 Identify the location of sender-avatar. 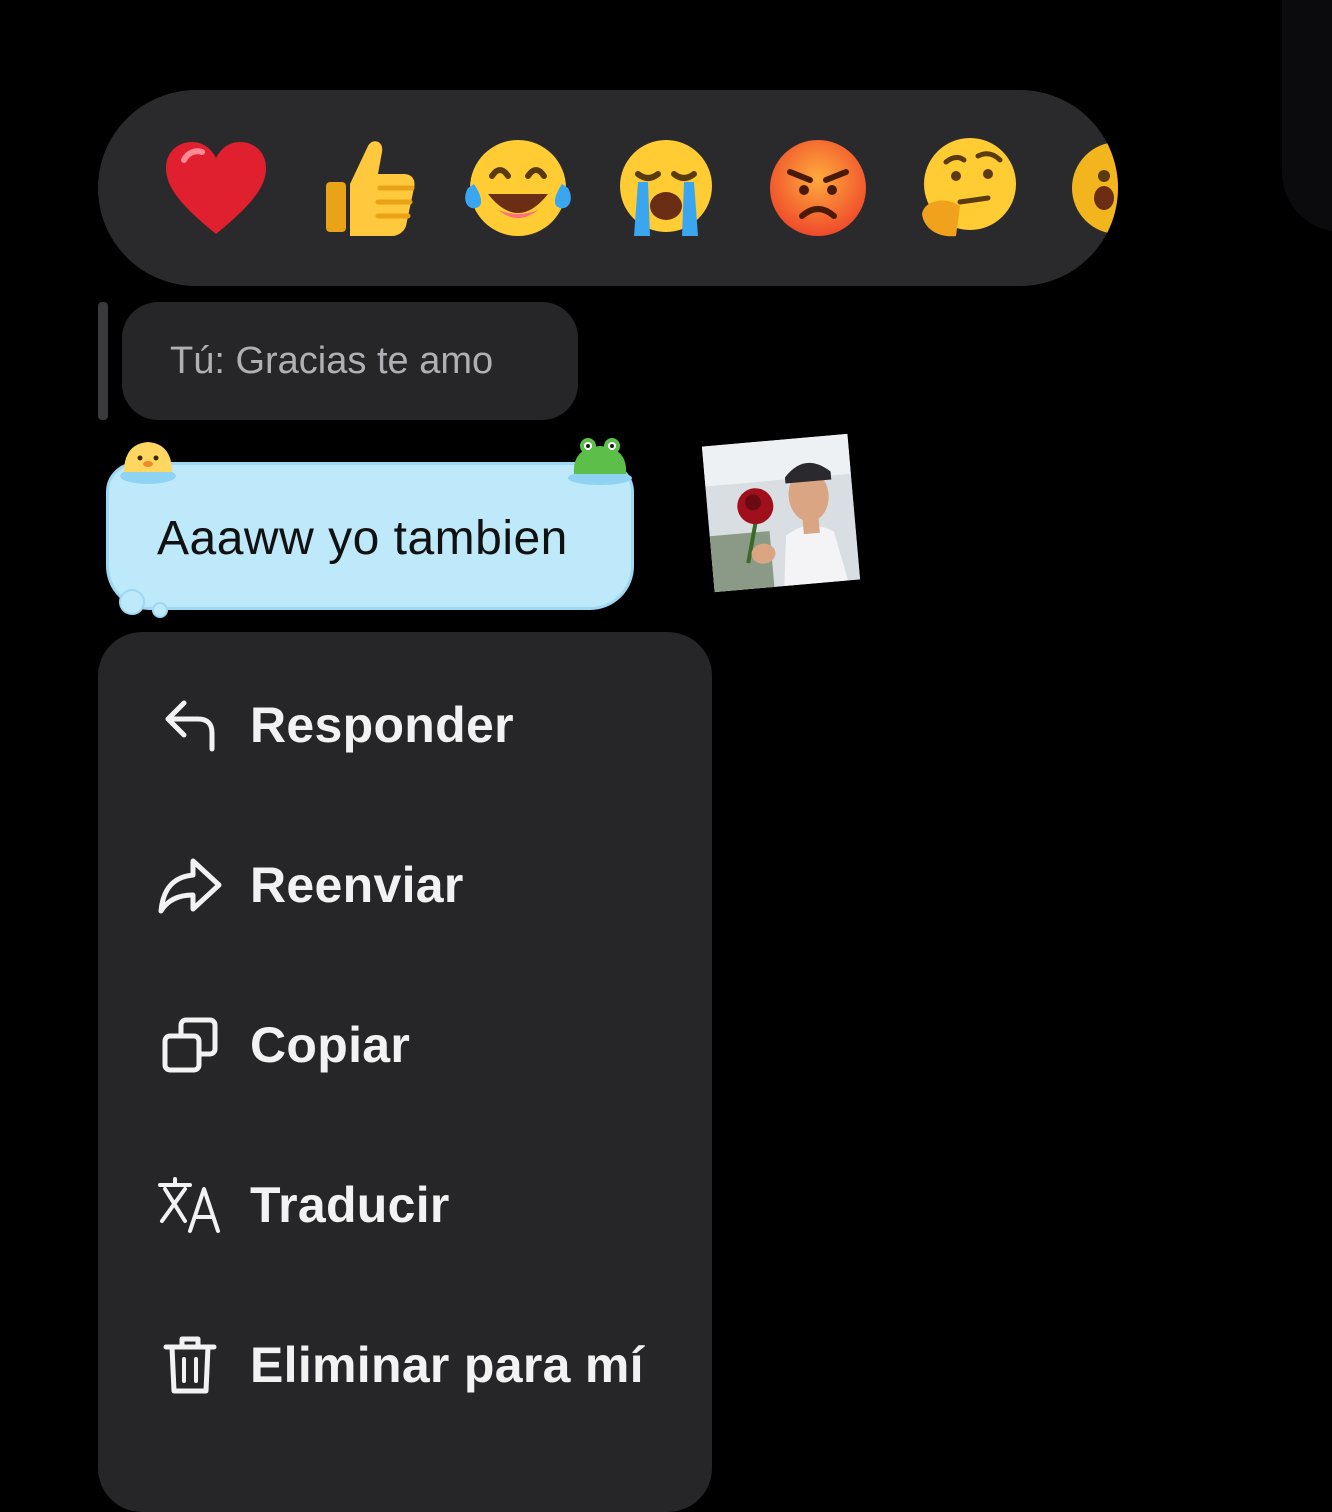
(781, 513).